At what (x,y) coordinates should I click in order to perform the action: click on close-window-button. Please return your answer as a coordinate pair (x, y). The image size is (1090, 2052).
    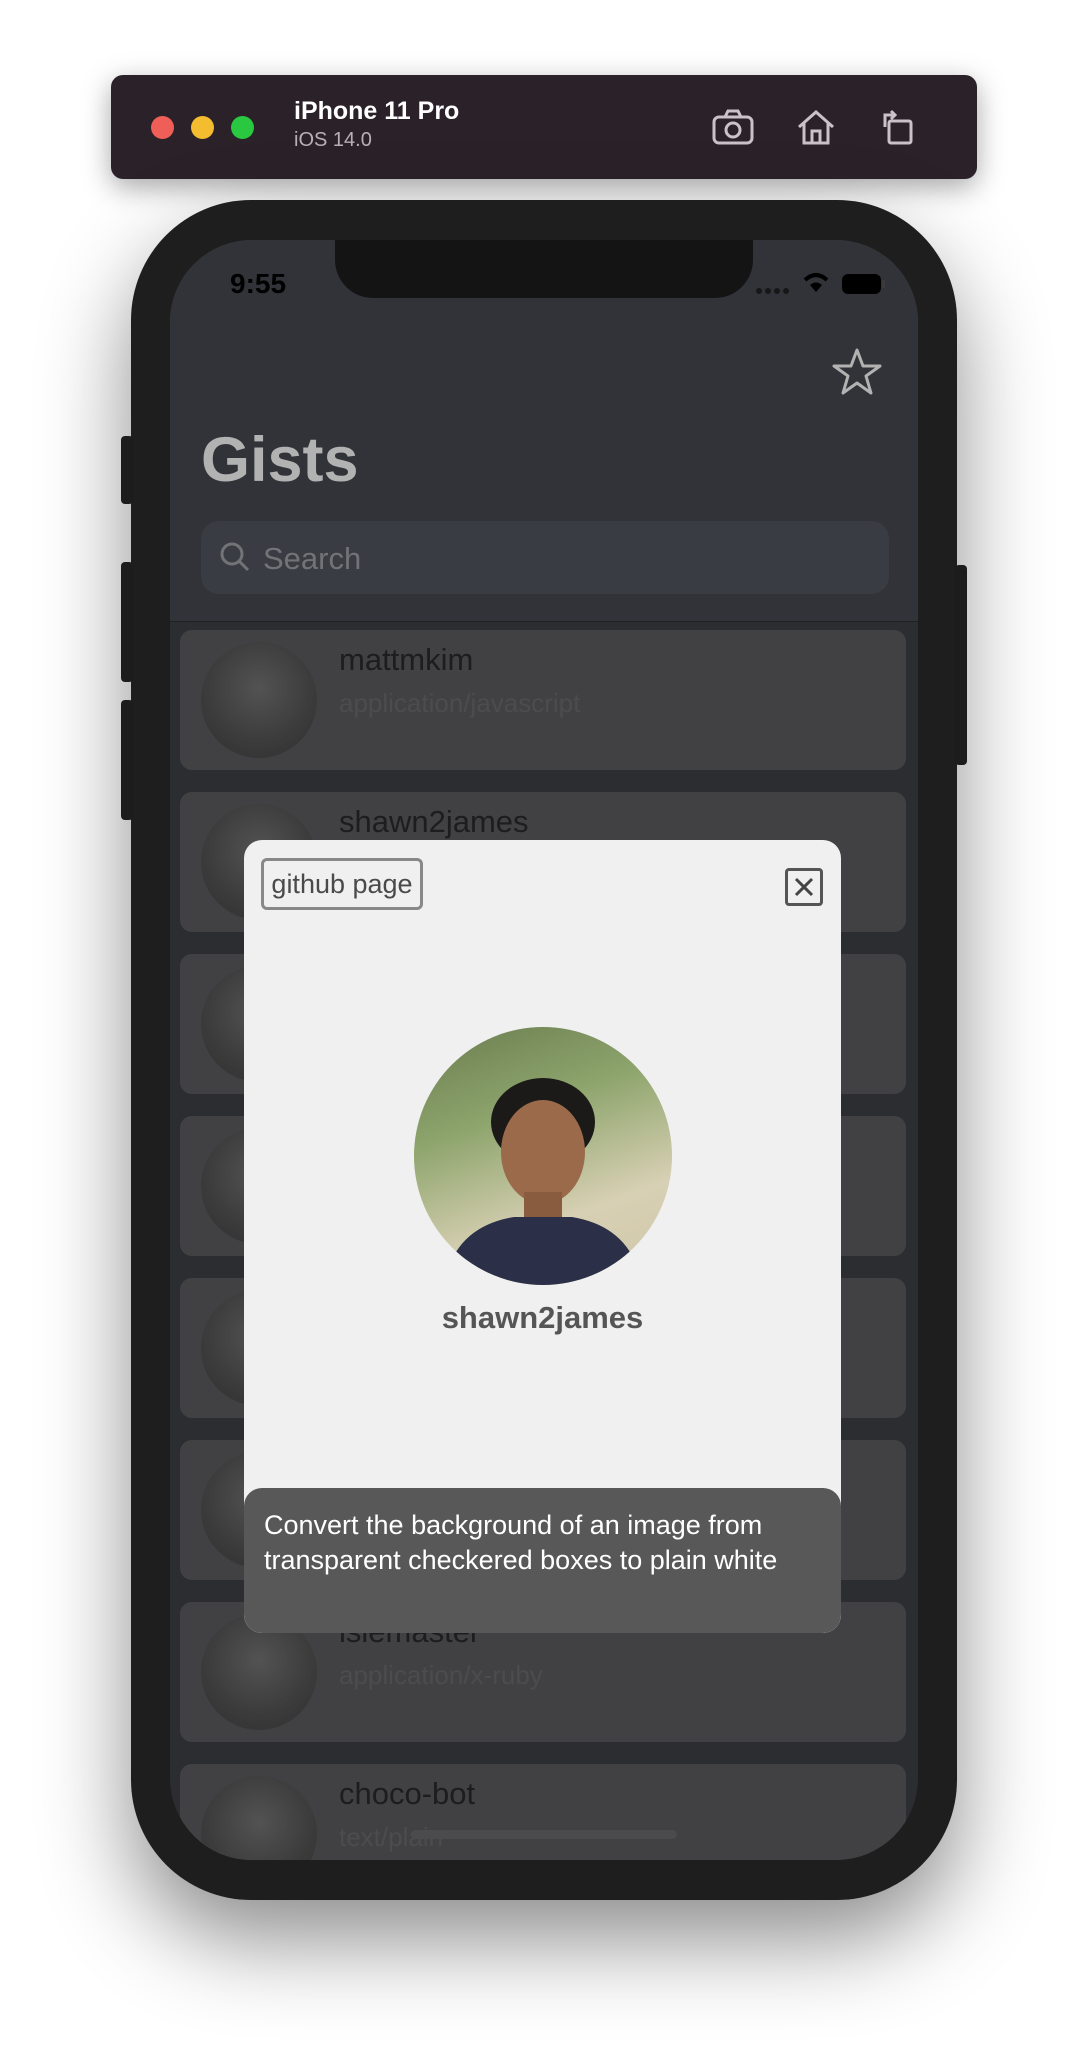
    Looking at the image, I should click on (162, 127).